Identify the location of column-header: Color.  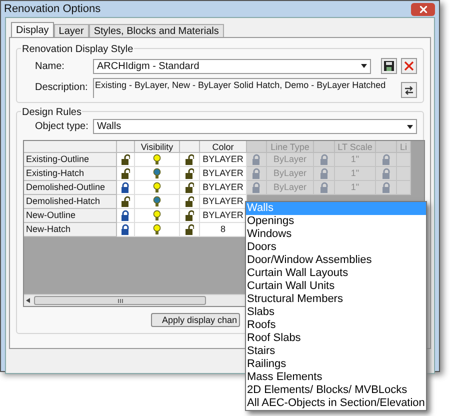
(223, 147).